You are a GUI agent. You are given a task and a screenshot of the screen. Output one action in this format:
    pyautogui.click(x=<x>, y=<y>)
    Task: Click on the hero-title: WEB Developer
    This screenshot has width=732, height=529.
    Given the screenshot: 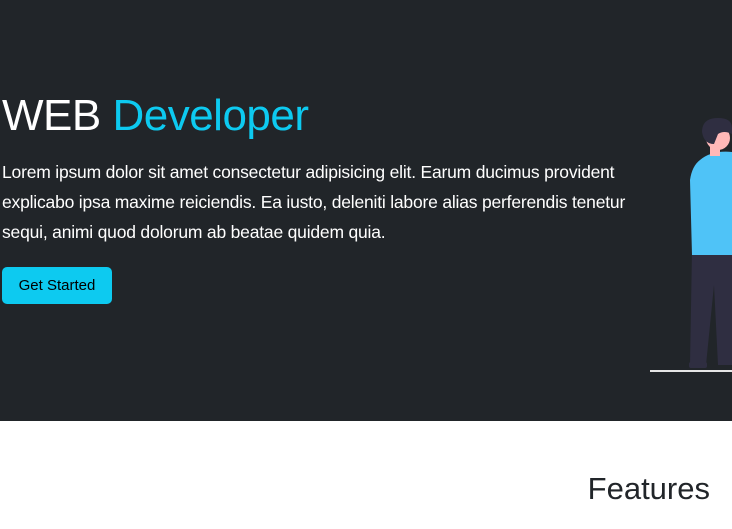 What is the action you would take?
    pyautogui.click(x=155, y=116)
    